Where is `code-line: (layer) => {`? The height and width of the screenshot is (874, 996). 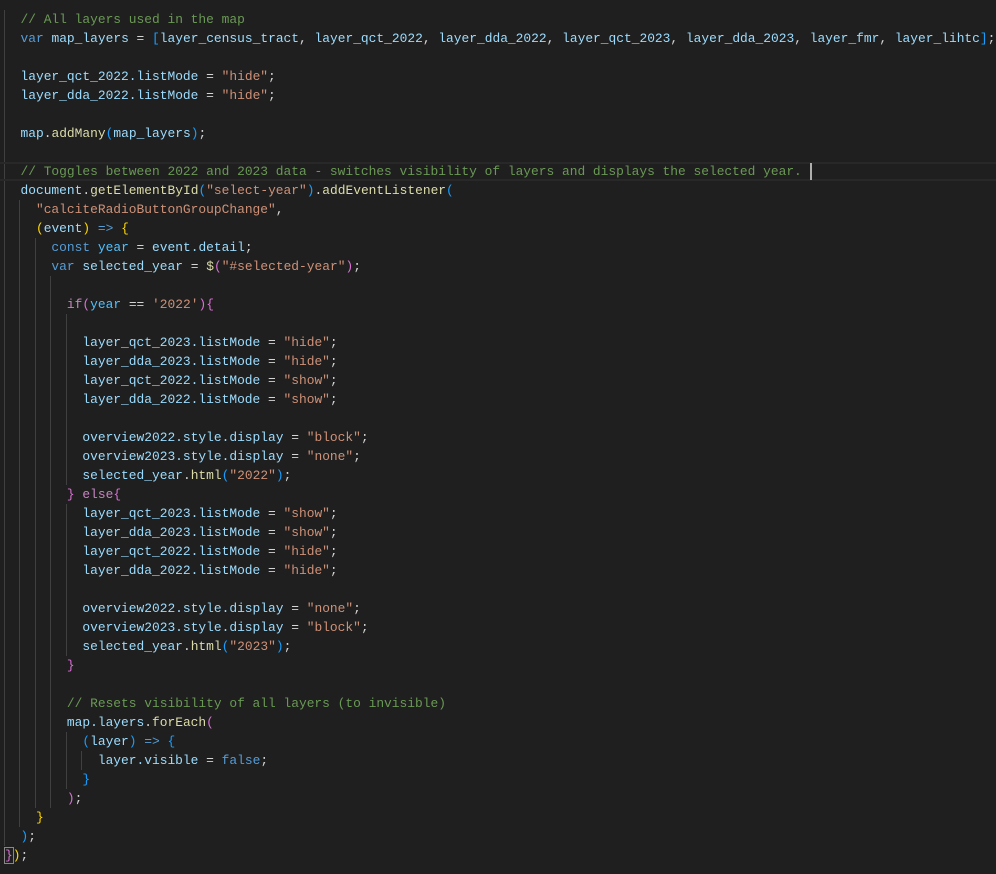 code-line: (layer) => { is located at coordinates (90, 741).